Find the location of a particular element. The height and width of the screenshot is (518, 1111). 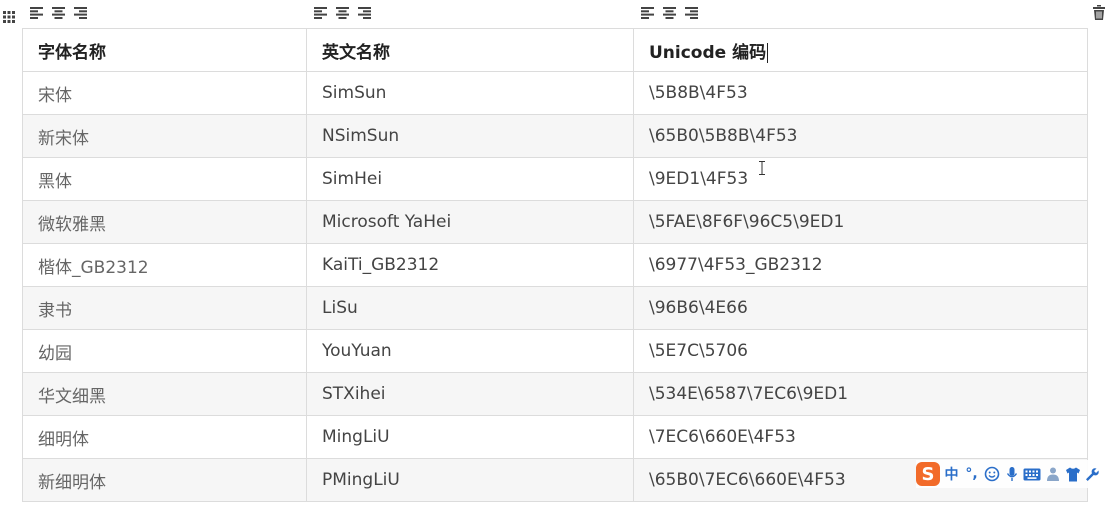

cell-unicode: \5E7C\5706 is located at coordinates (860, 351).